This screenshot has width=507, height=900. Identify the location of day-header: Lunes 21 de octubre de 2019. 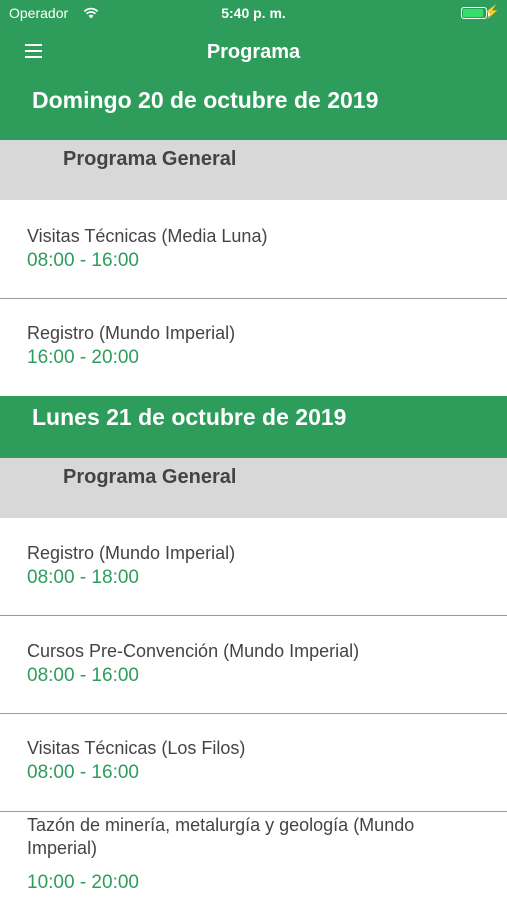
(253, 427).